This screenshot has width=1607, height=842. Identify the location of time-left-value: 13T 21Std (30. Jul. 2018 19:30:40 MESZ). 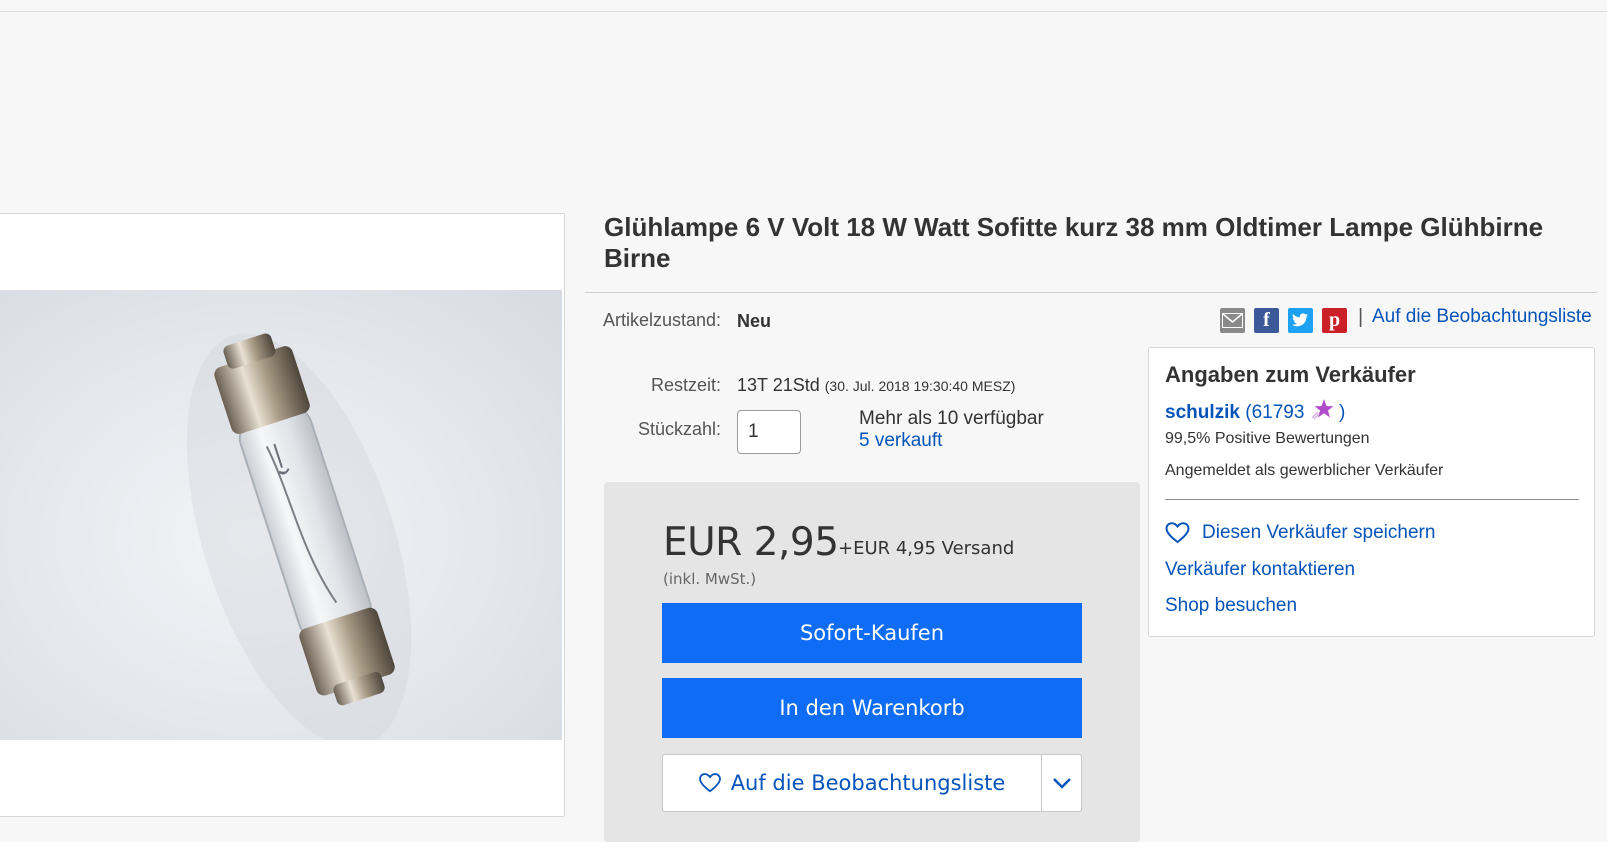
(876, 385).